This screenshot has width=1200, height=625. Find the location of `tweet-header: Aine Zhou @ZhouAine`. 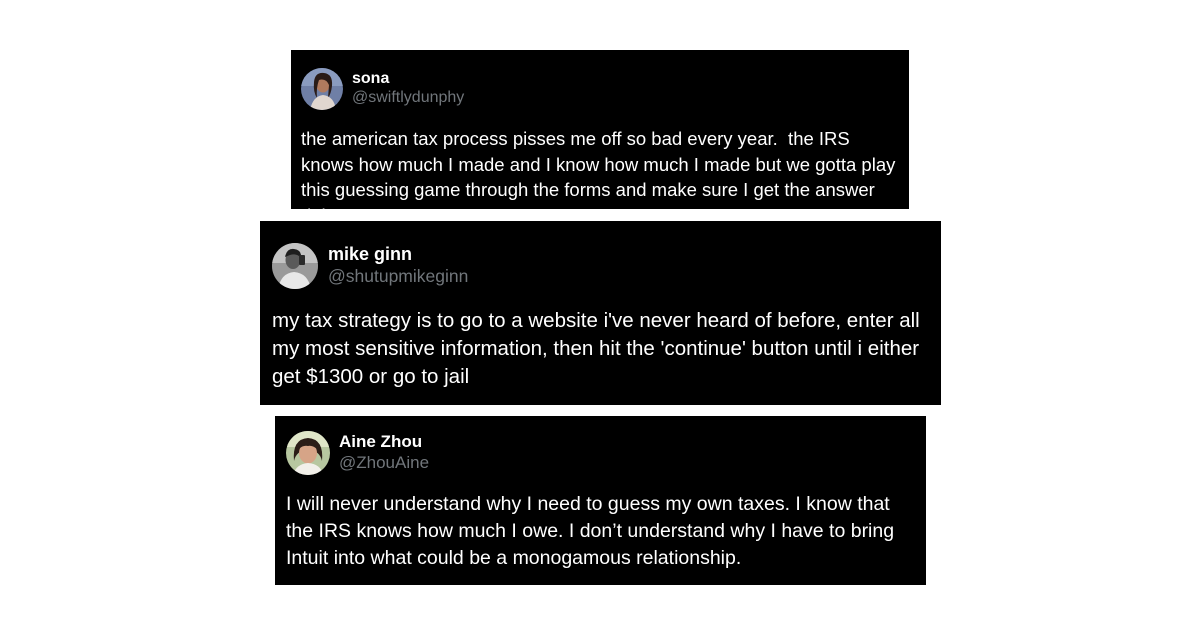

tweet-header: Aine Zhou @ZhouAine is located at coordinates (357, 453).